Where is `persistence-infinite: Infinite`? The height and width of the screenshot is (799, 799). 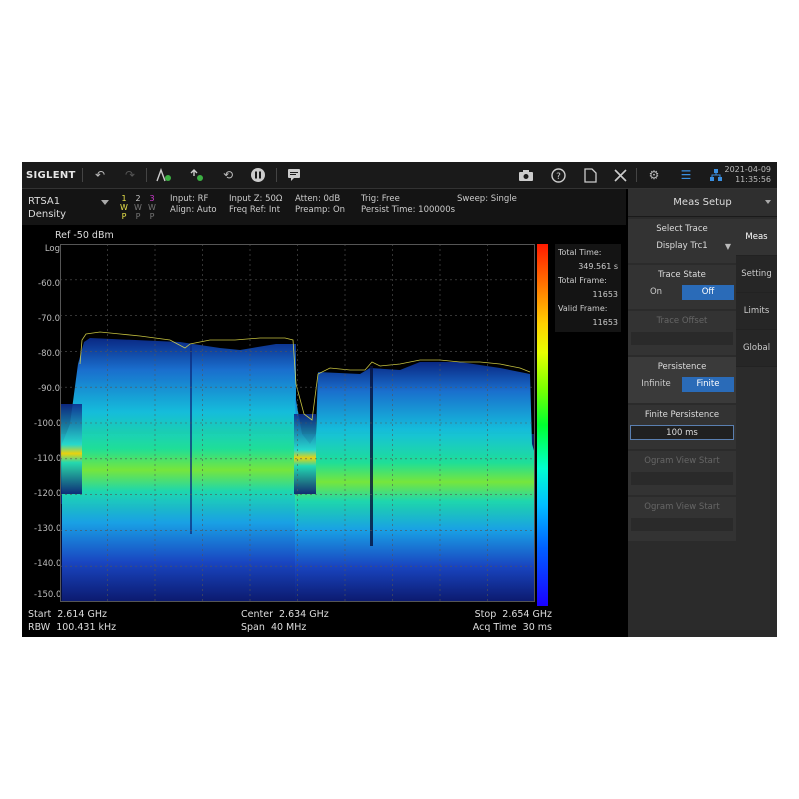
persistence-infinite: Infinite is located at coordinates (656, 384).